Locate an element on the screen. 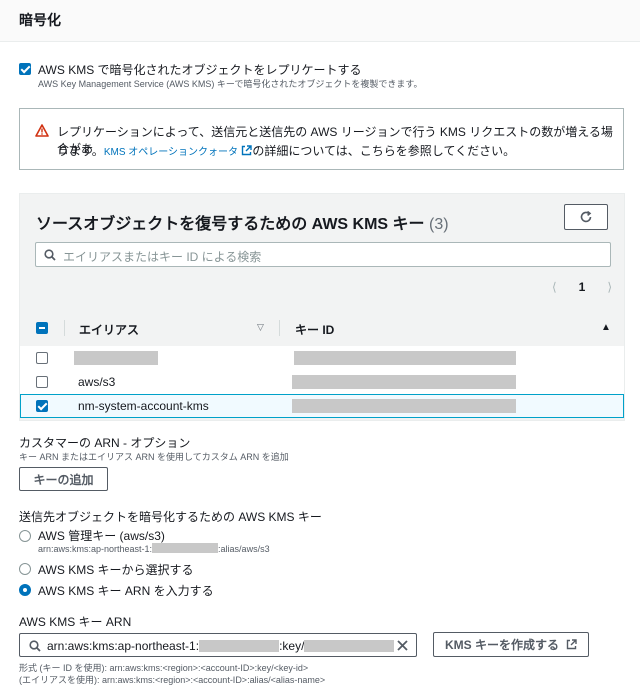 The width and height of the screenshot is (640, 686). key-id-column-header: キー ID is located at coordinates (314, 329).